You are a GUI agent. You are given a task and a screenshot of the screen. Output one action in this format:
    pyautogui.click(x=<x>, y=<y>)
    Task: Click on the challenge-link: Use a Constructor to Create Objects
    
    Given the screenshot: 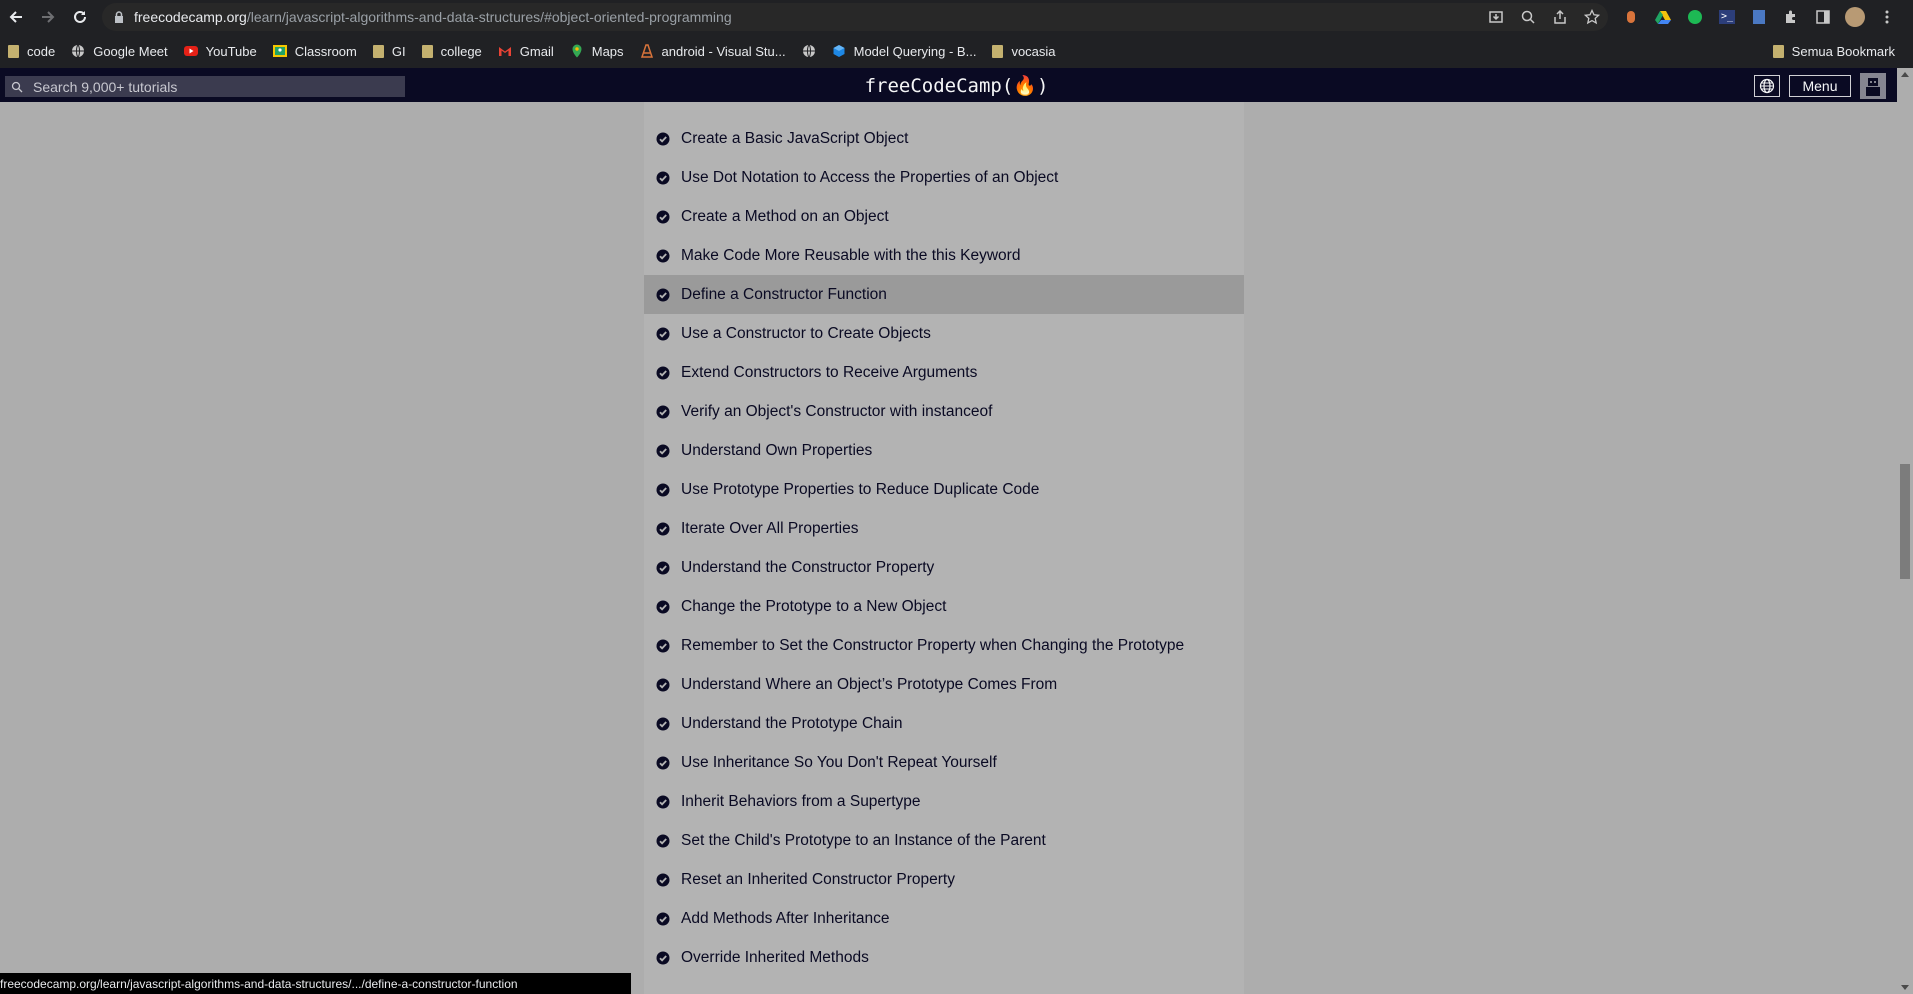 What is the action you would take?
    pyautogui.click(x=944, y=333)
    